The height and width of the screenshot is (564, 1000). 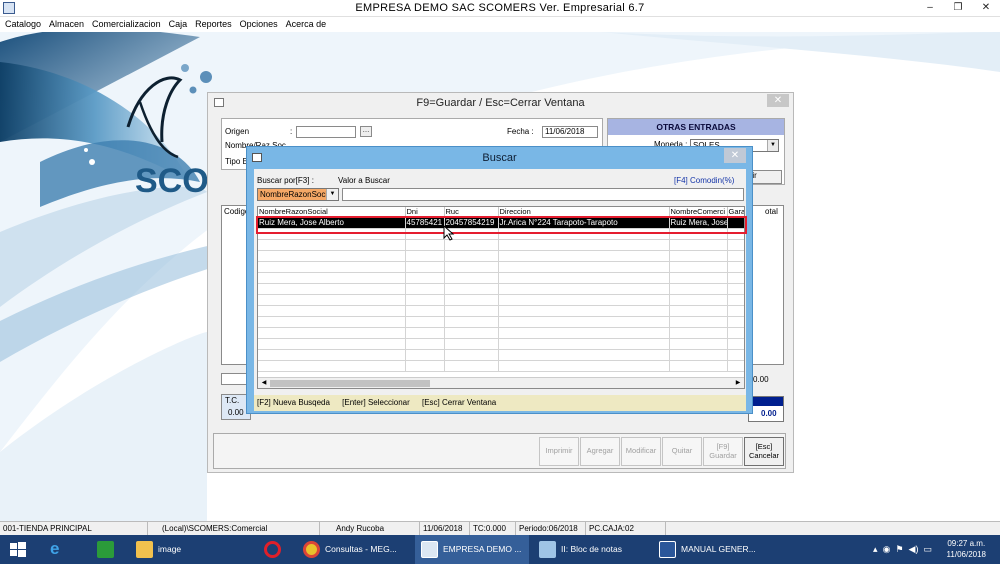 What do you see at coordinates (18, 549) in the screenshot?
I see `start-button` at bounding box center [18, 549].